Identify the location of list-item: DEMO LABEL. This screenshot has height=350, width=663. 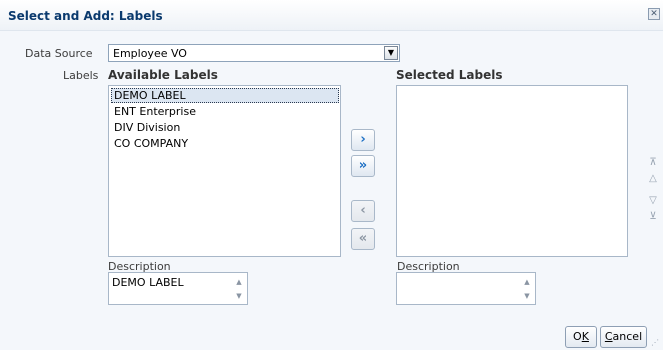
(225, 95).